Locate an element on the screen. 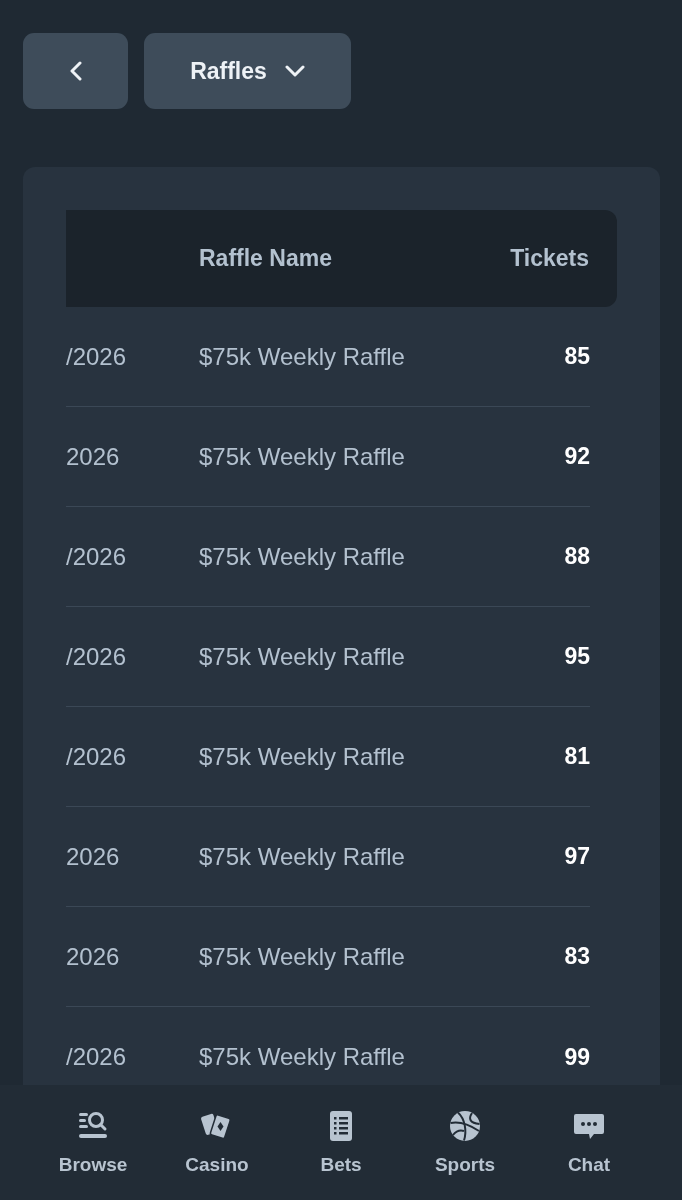  chevron-down-icon is located at coordinates (294, 71).